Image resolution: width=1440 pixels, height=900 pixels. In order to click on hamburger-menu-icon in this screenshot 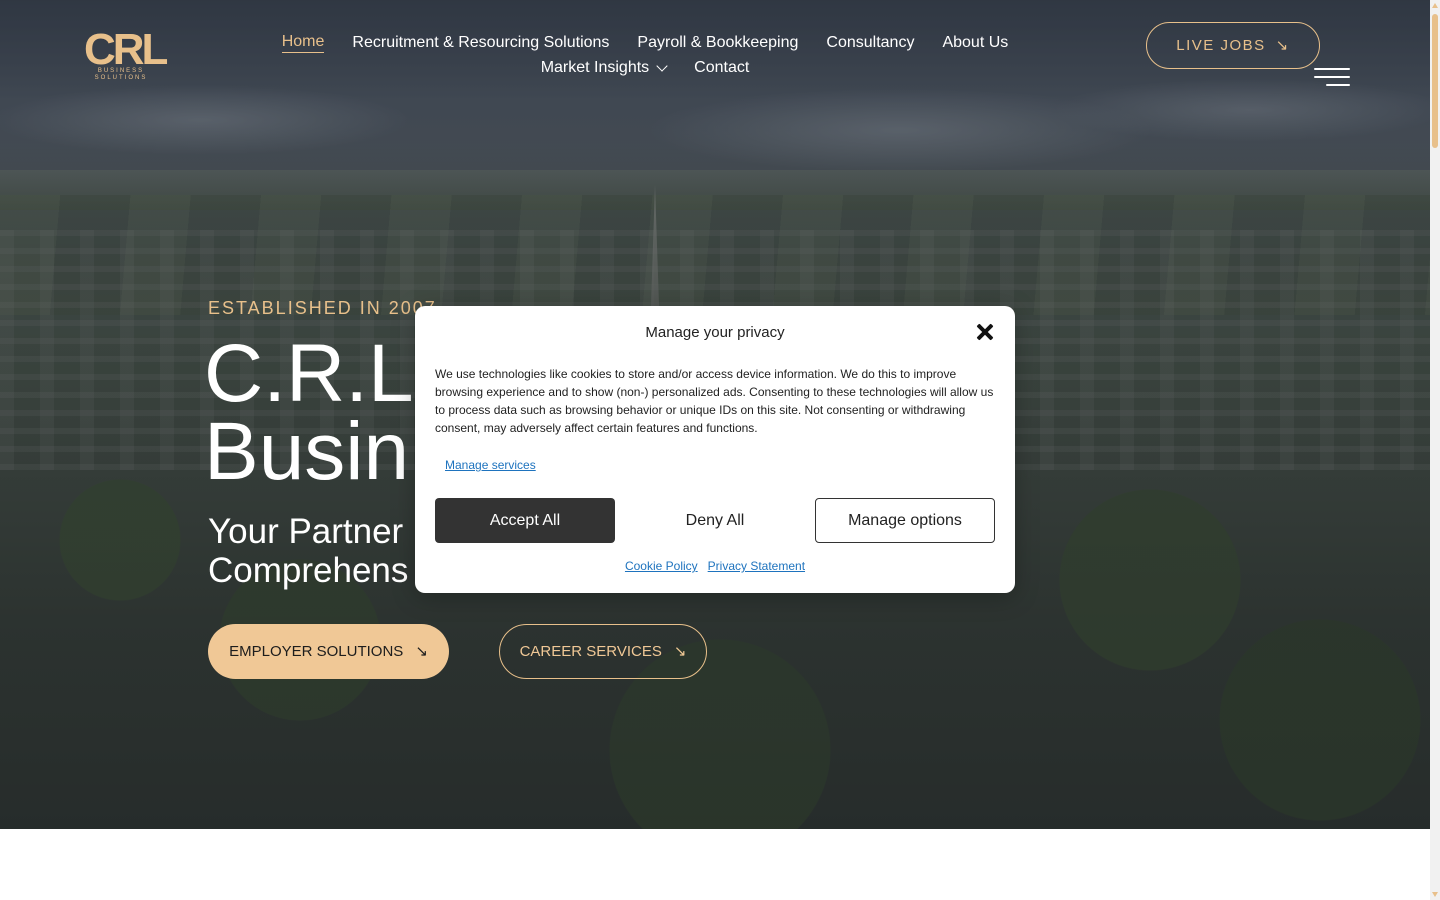, I will do `click(1332, 80)`.